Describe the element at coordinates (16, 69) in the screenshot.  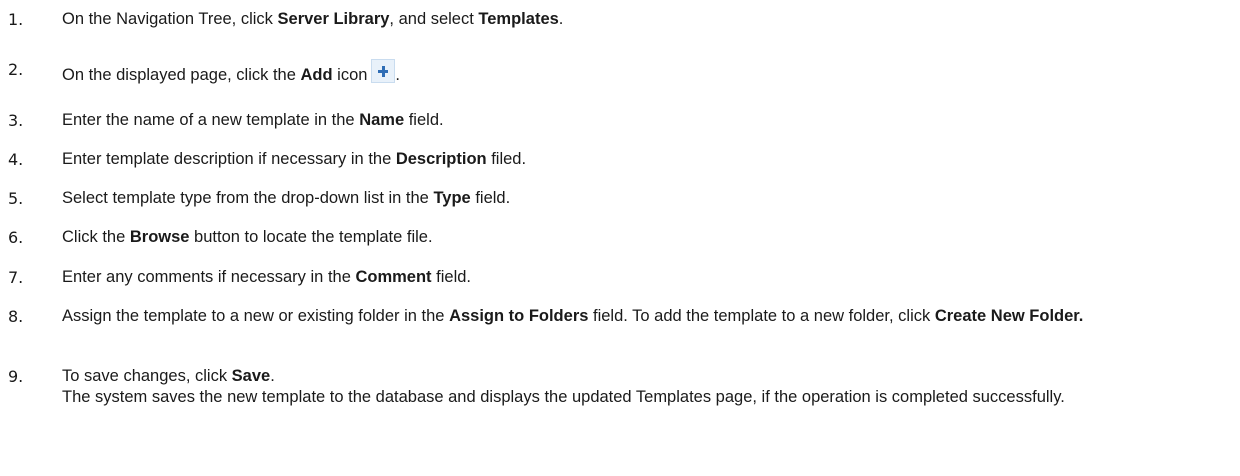
I see `step-number: 2.` at that location.